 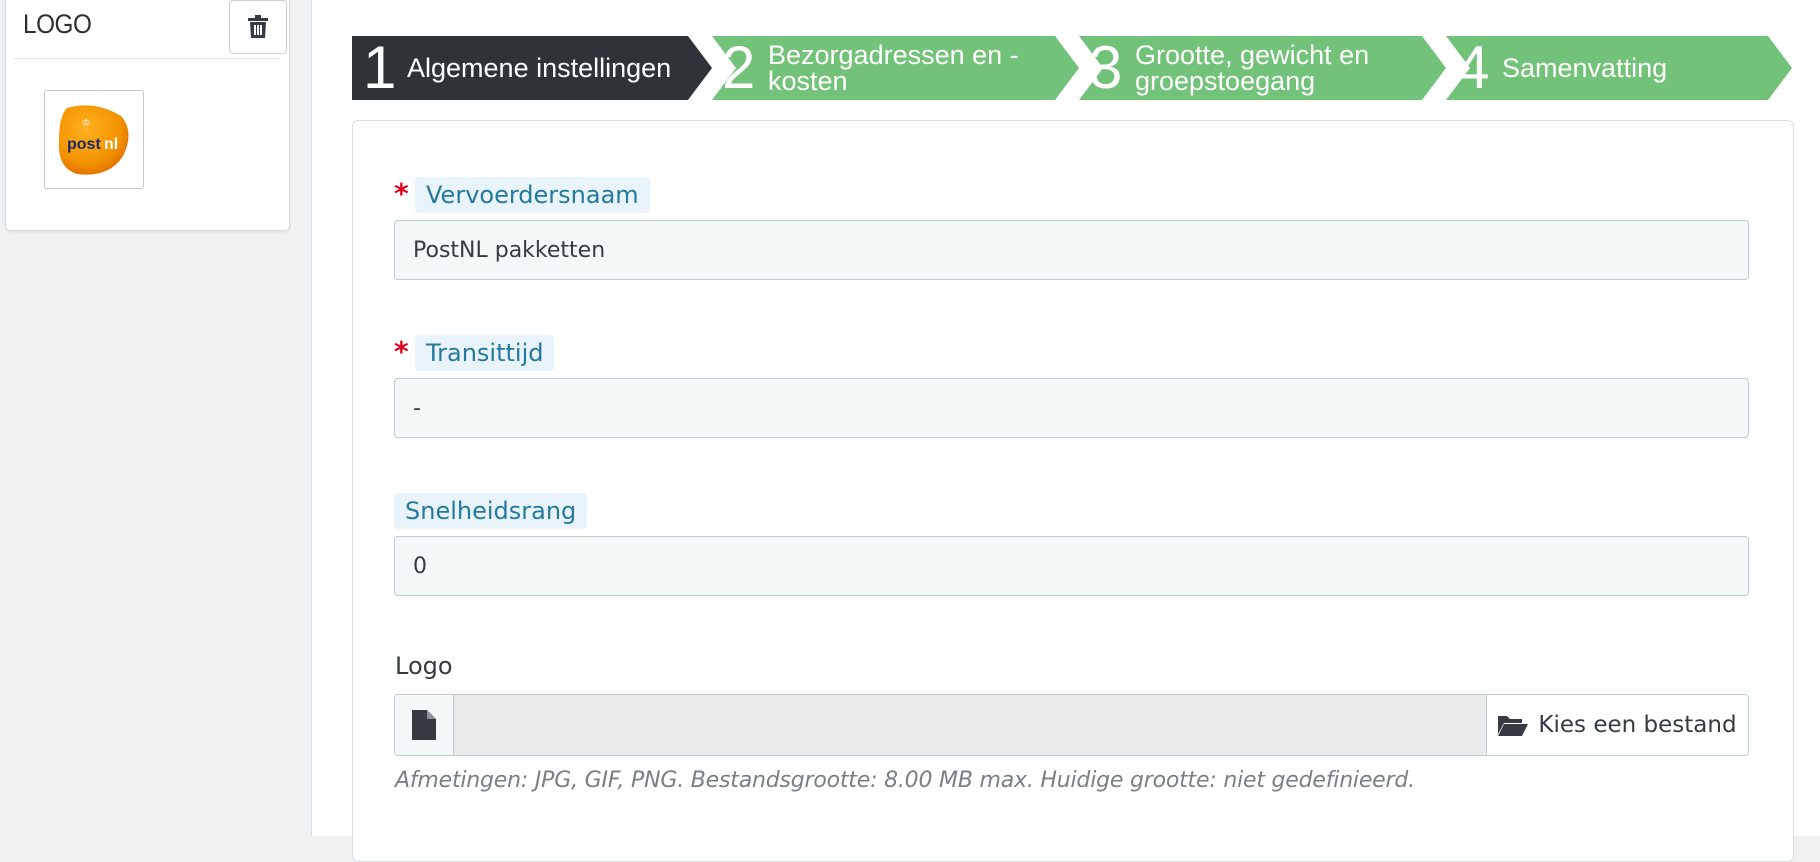 What do you see at coordinates (1252, 55) in the screenshot?
I see `step-label-line1: Grootte, gewicht en` at bounding box center [1252, 55].